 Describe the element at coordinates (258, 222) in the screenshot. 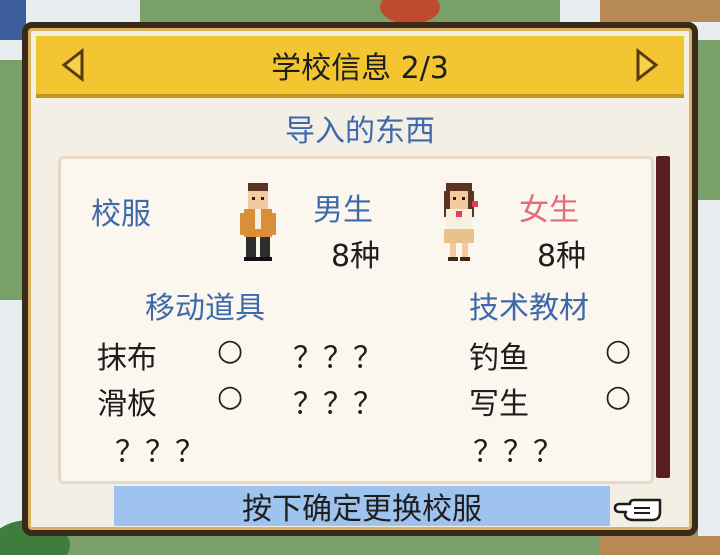

I see `male-student-sprite` at that location.